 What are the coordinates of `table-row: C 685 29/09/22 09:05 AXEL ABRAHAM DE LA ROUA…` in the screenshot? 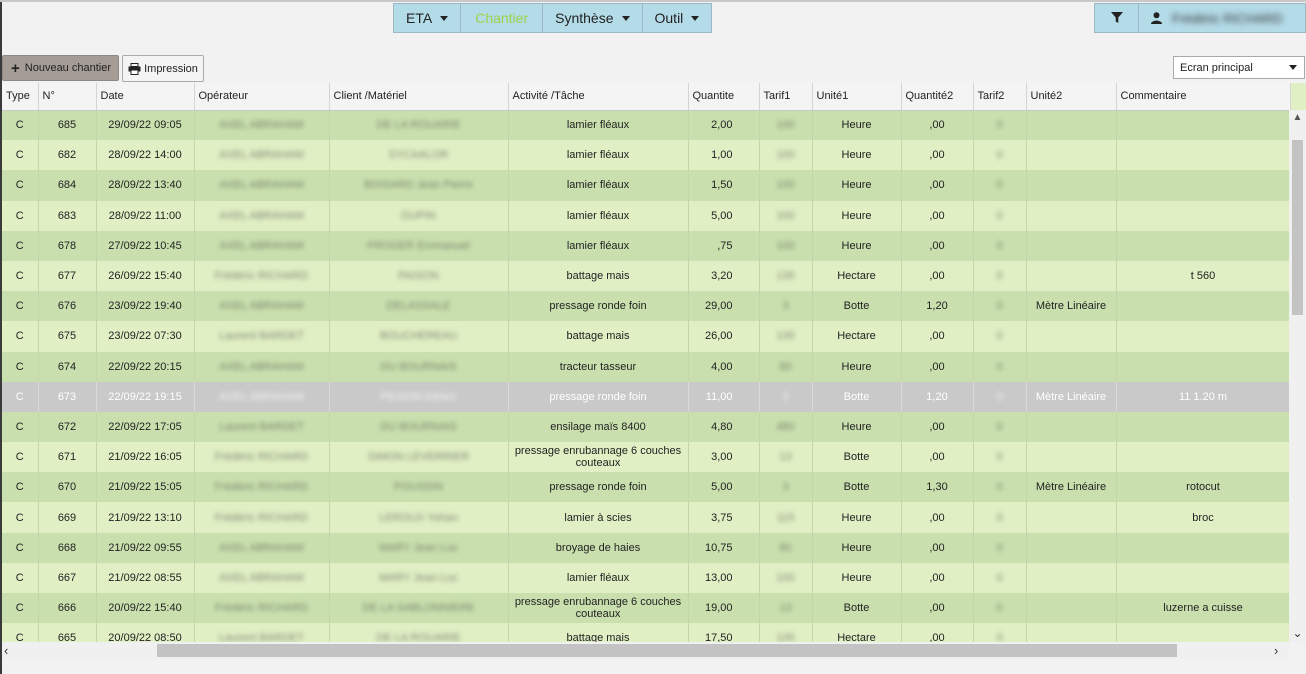 It's located at (646, 125).